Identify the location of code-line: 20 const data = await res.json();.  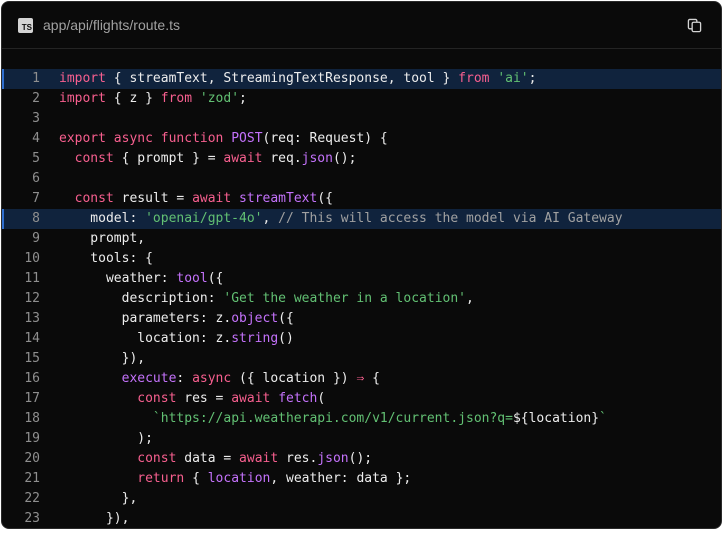
(361, 459).